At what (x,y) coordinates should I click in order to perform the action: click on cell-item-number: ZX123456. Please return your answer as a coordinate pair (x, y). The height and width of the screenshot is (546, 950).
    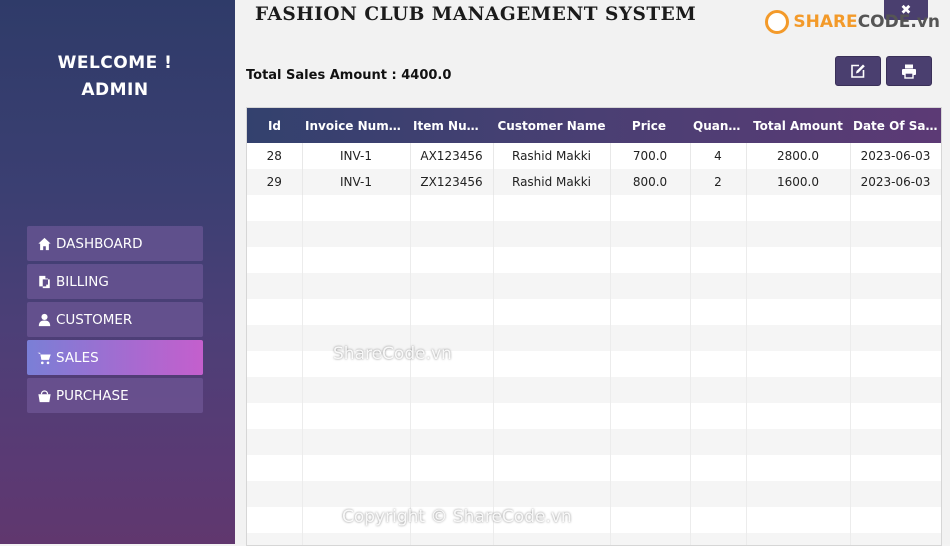
    Looking at the image, I should click on (452, 182).